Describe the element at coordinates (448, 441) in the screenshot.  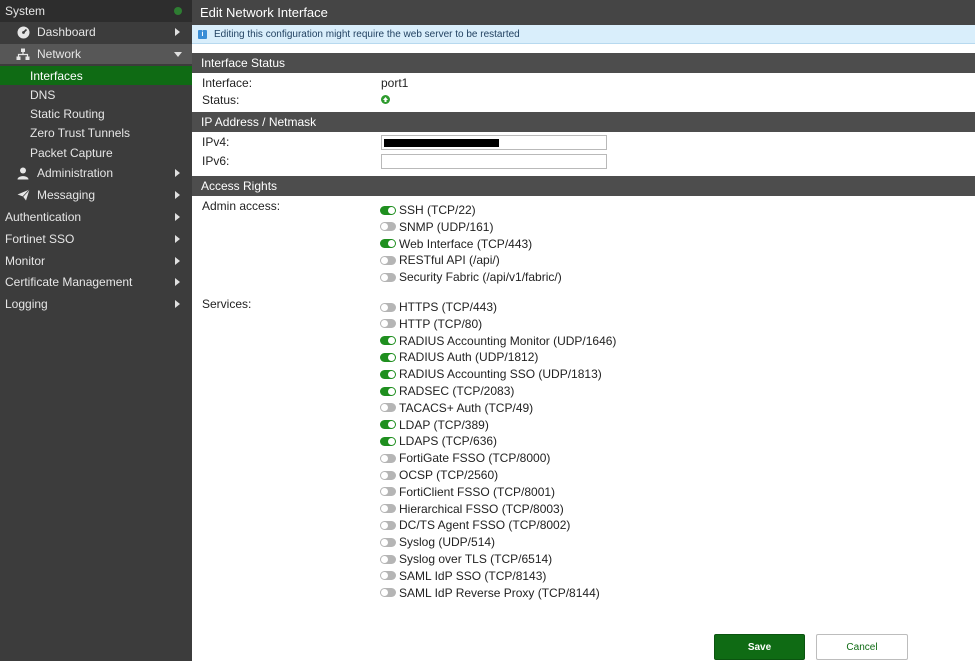
I see `option-label: LDAPS (TCP/636)` at that location.